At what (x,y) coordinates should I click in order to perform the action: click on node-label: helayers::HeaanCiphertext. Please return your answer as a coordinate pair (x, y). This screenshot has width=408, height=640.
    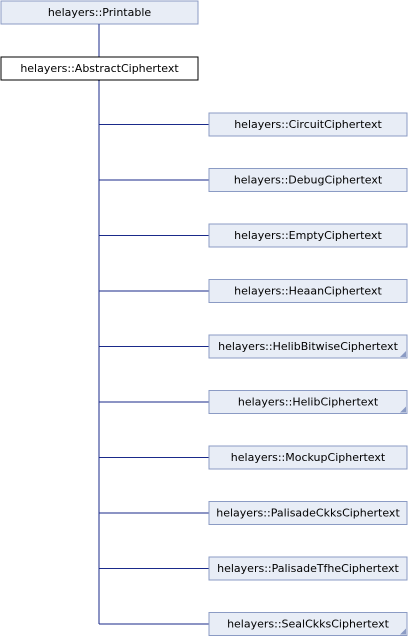
    Looking at the image, I should click on (308, 291).